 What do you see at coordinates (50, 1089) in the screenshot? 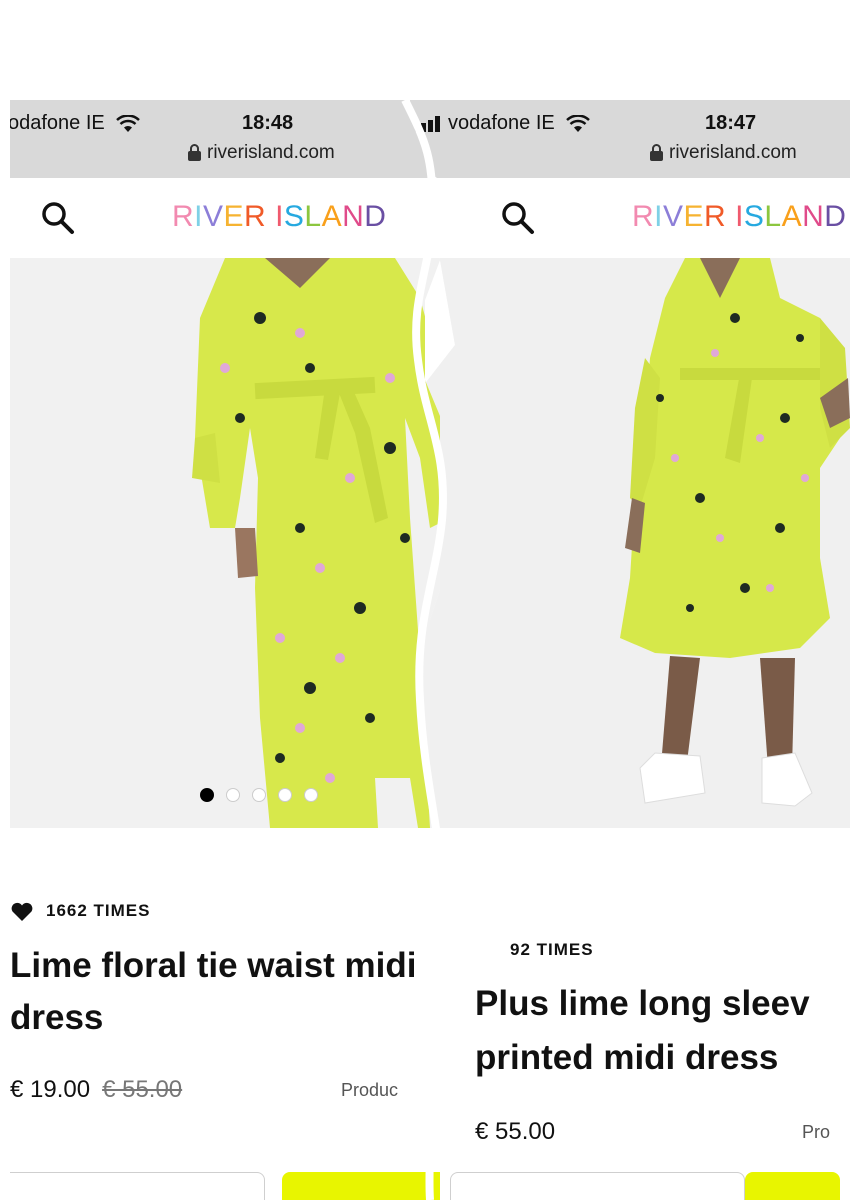
I see `current-price: € 19.00` at bounding box center [50, 1089].